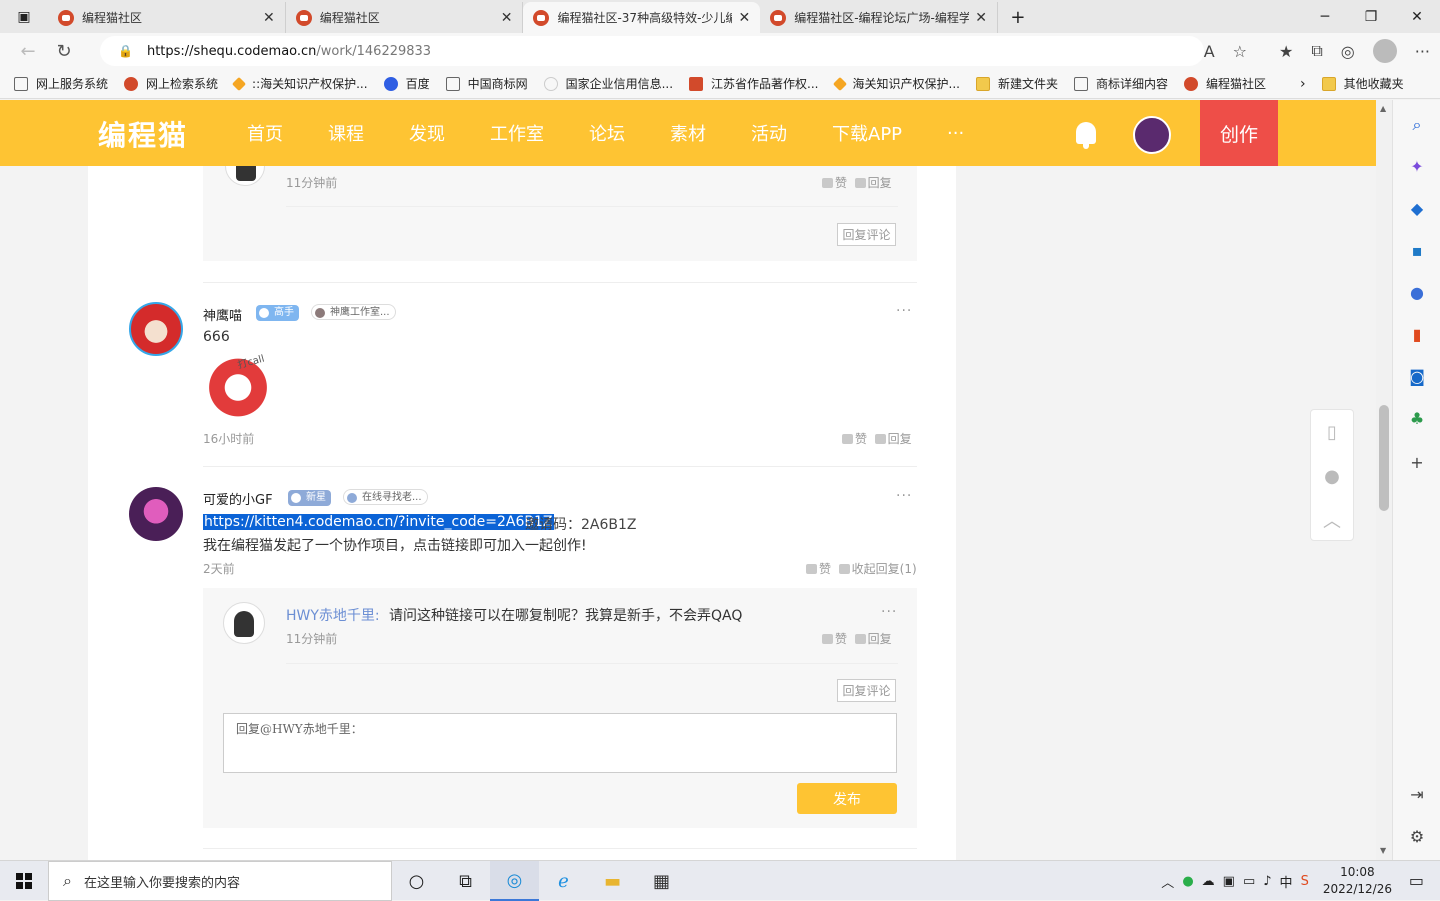 The height and width of the screenshot is (901, 1440). I want to click on site-logo: 编程猫, so click(143, 134).